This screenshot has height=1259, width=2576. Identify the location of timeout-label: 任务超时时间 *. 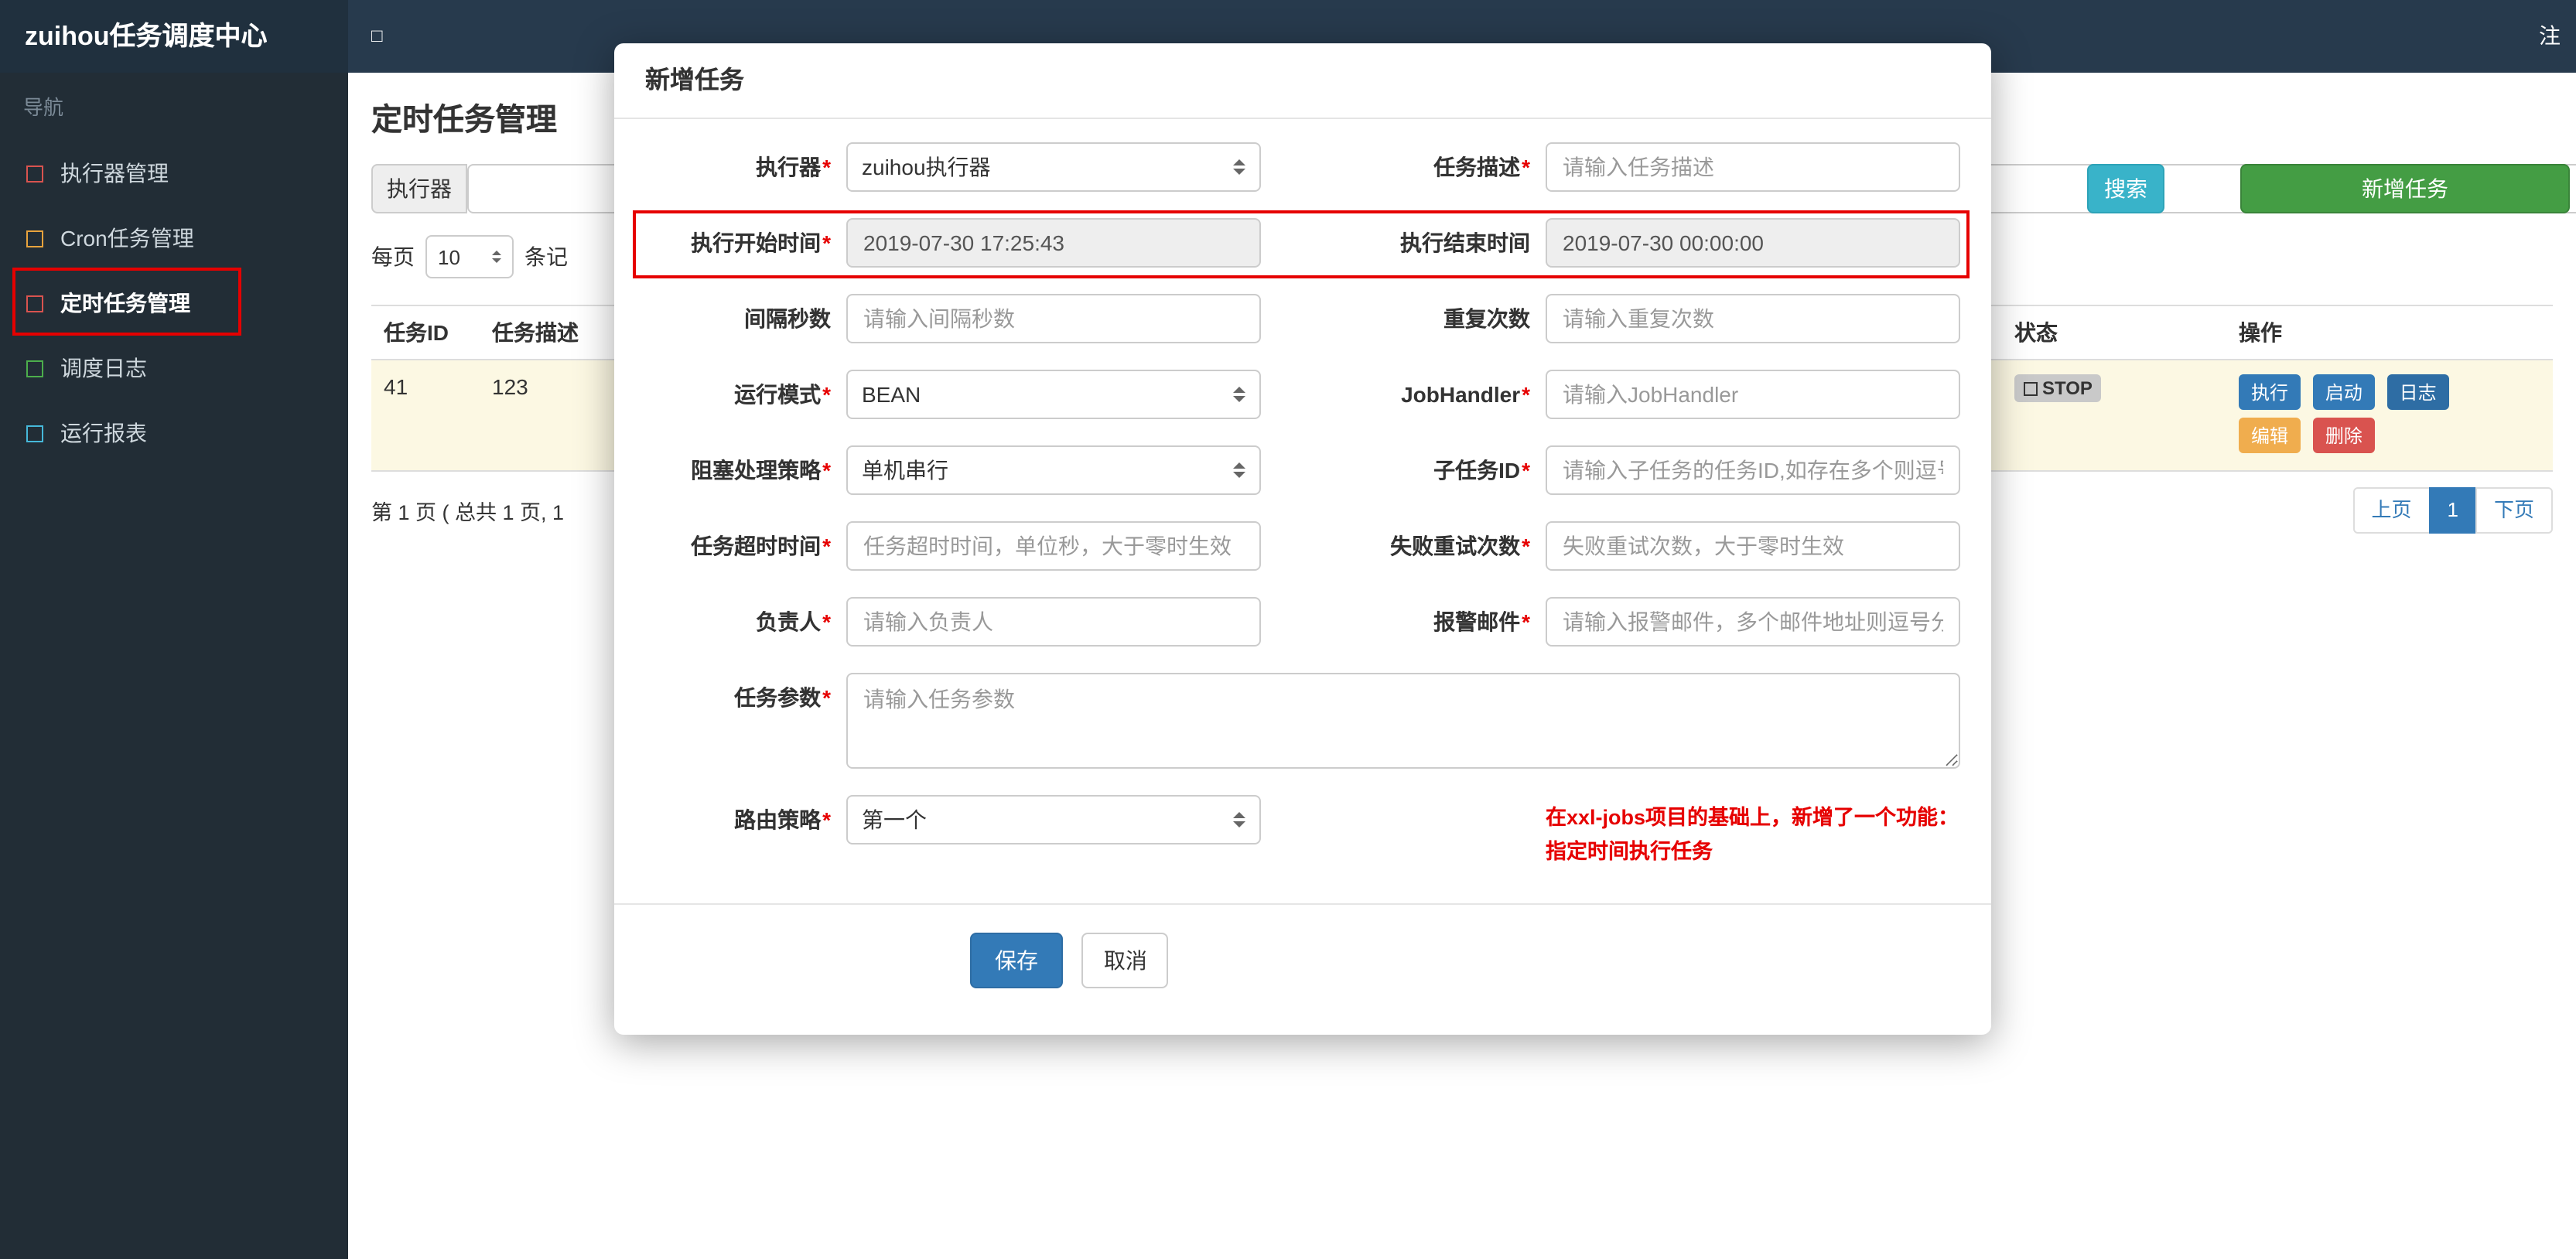
(761, 546).